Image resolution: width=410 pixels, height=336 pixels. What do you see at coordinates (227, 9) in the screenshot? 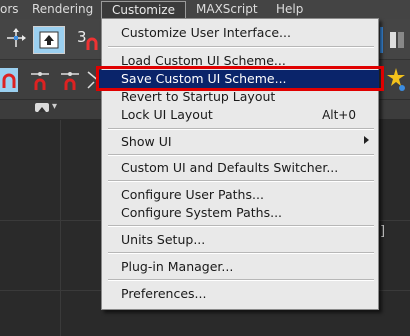
I see `menu-maxscript: MAXScript` at bounding box center [227, 9].